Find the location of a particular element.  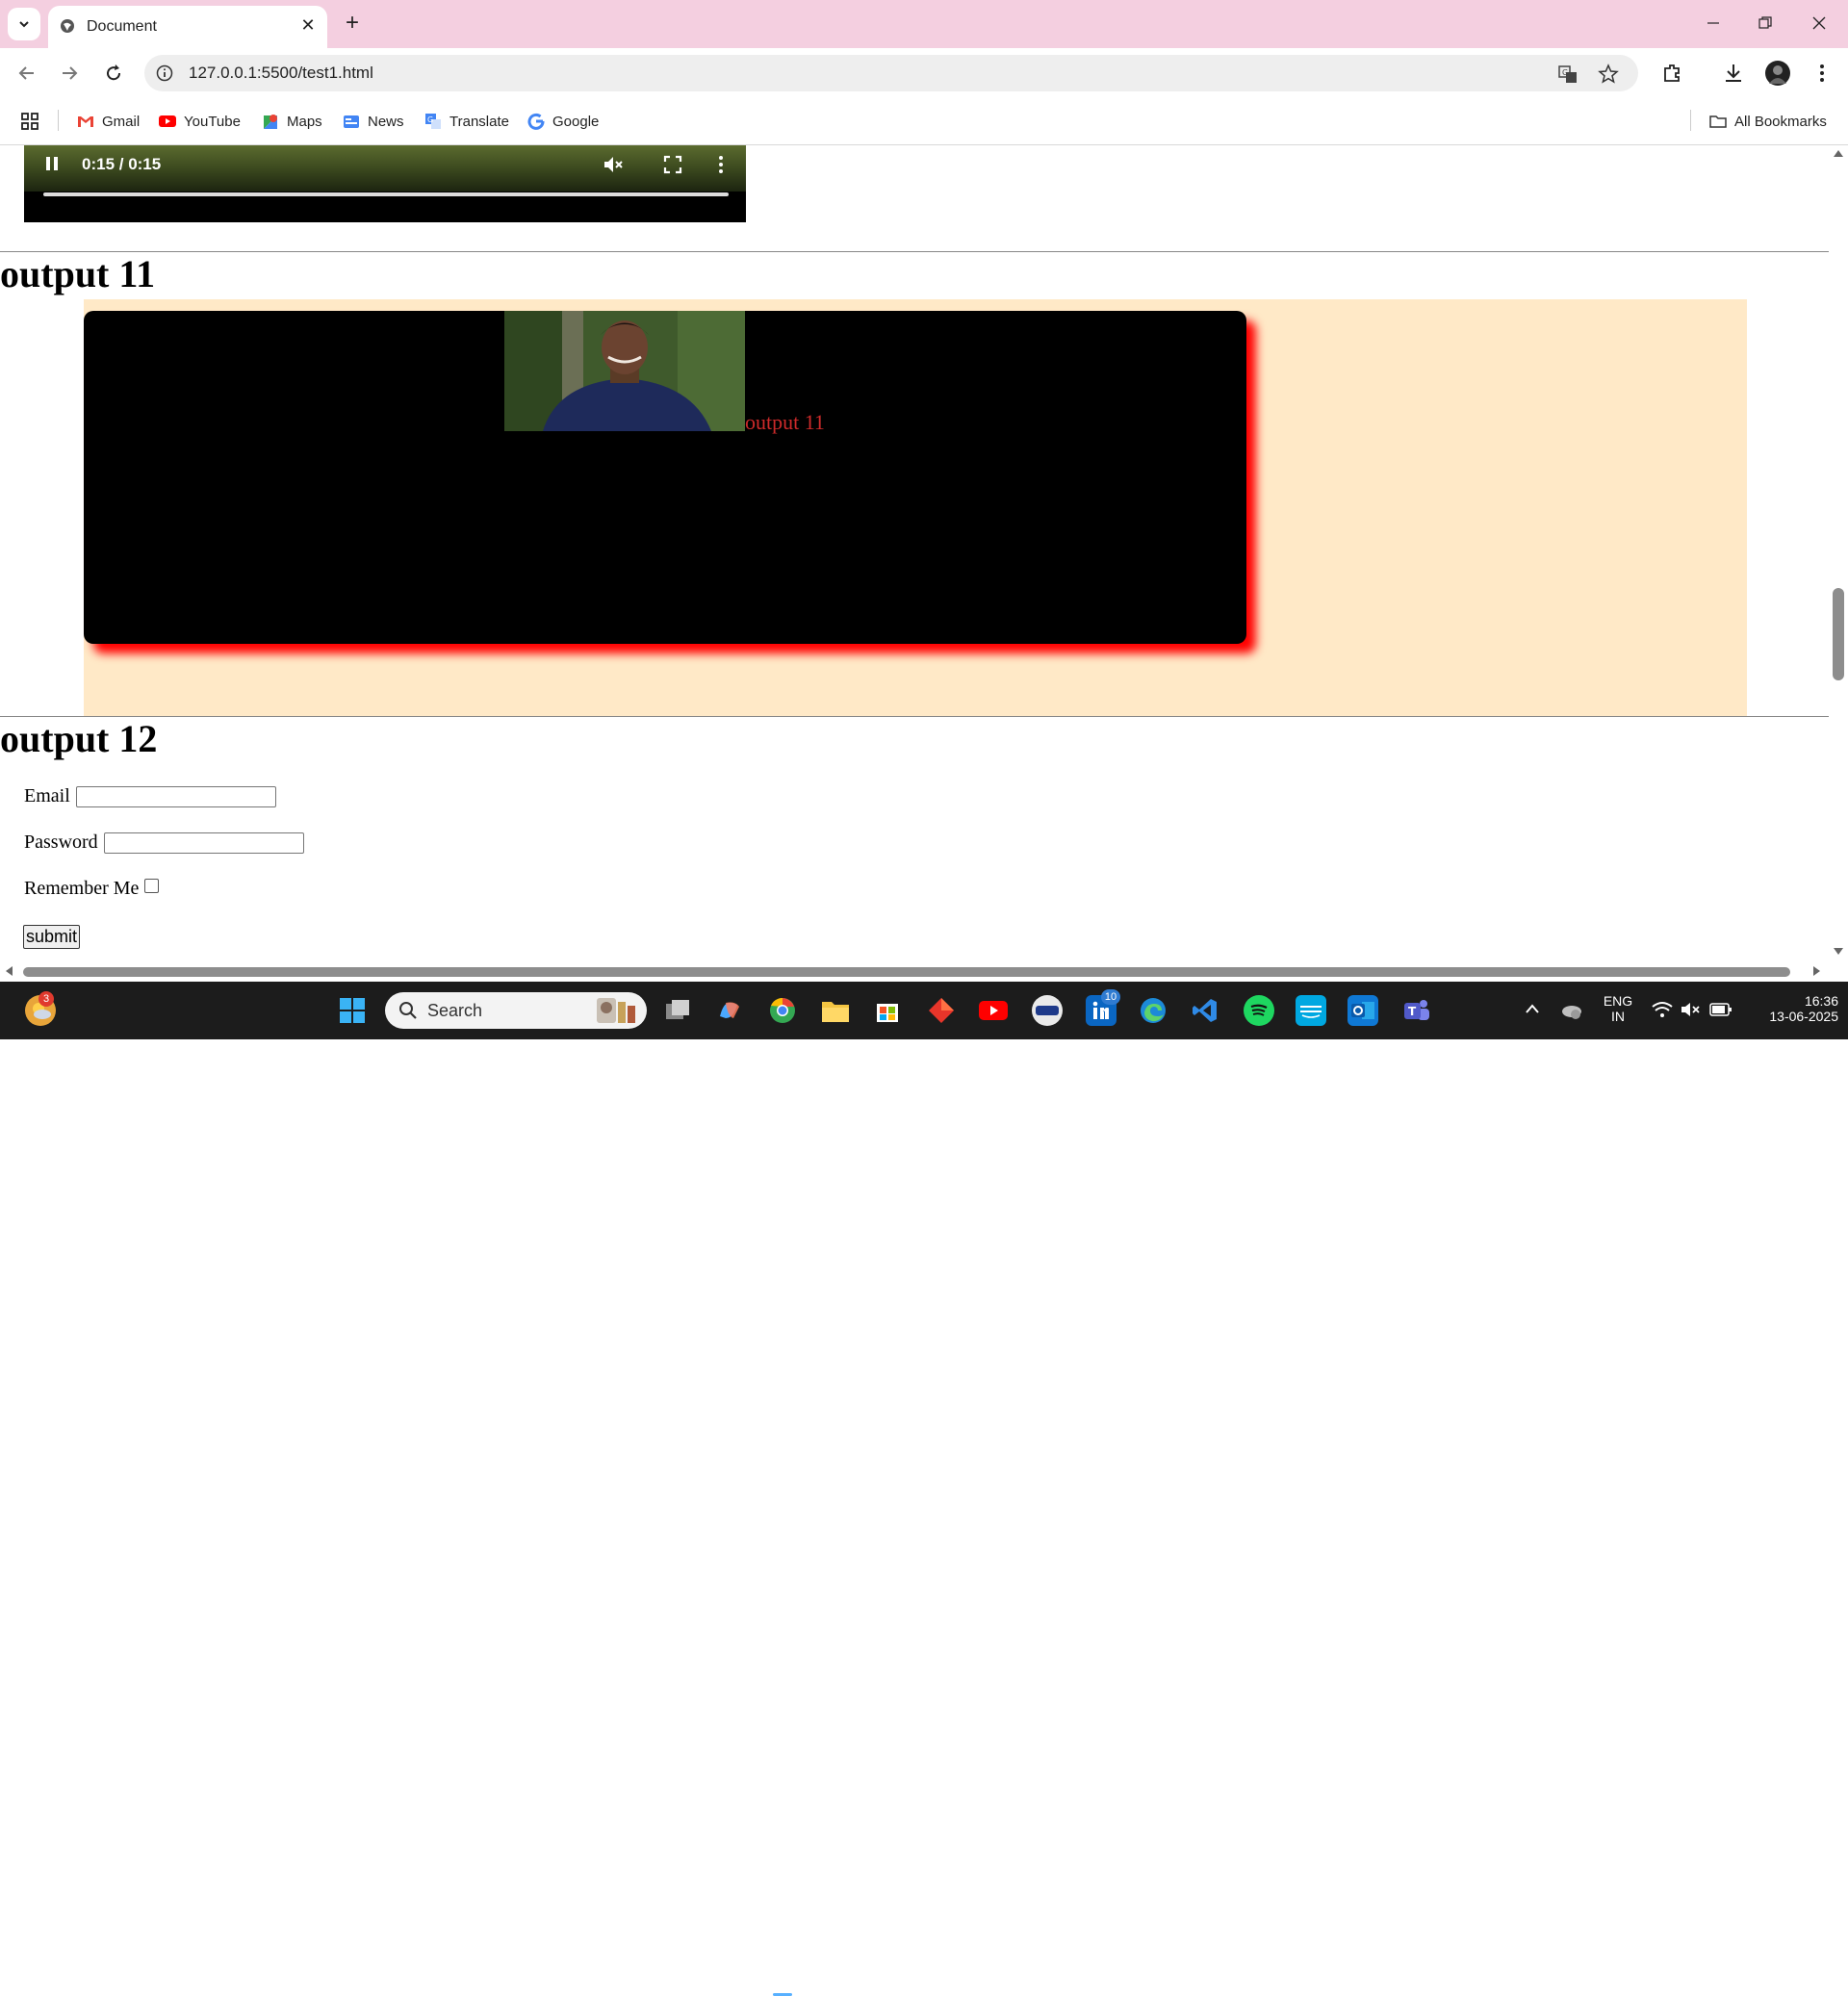

tab-title: Document is located at coordinates (122, 26).